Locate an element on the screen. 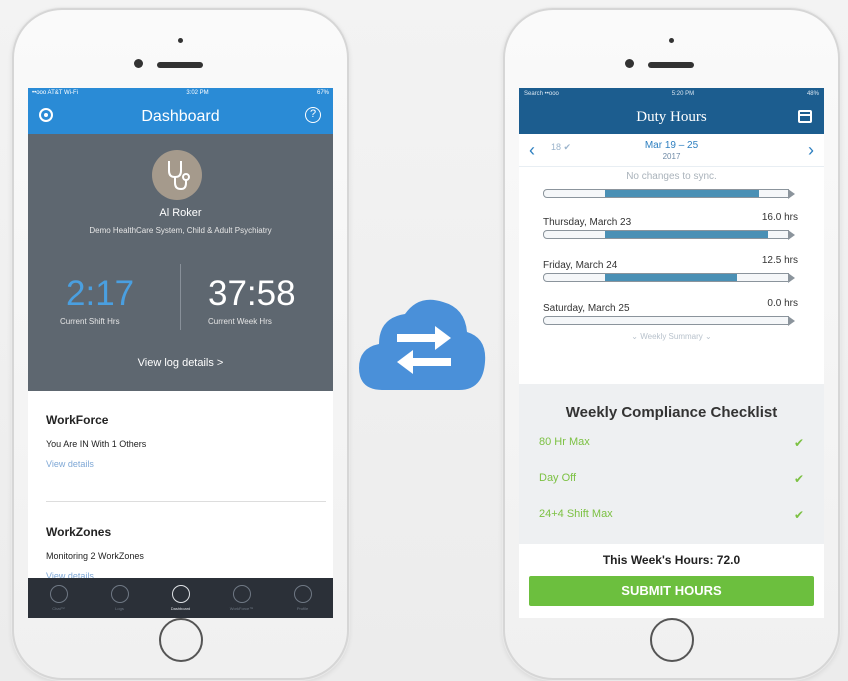 The width and height of the screenshot is (848, 681). current-week-label: Current Week Hrs is located at coordinates (240, 321).